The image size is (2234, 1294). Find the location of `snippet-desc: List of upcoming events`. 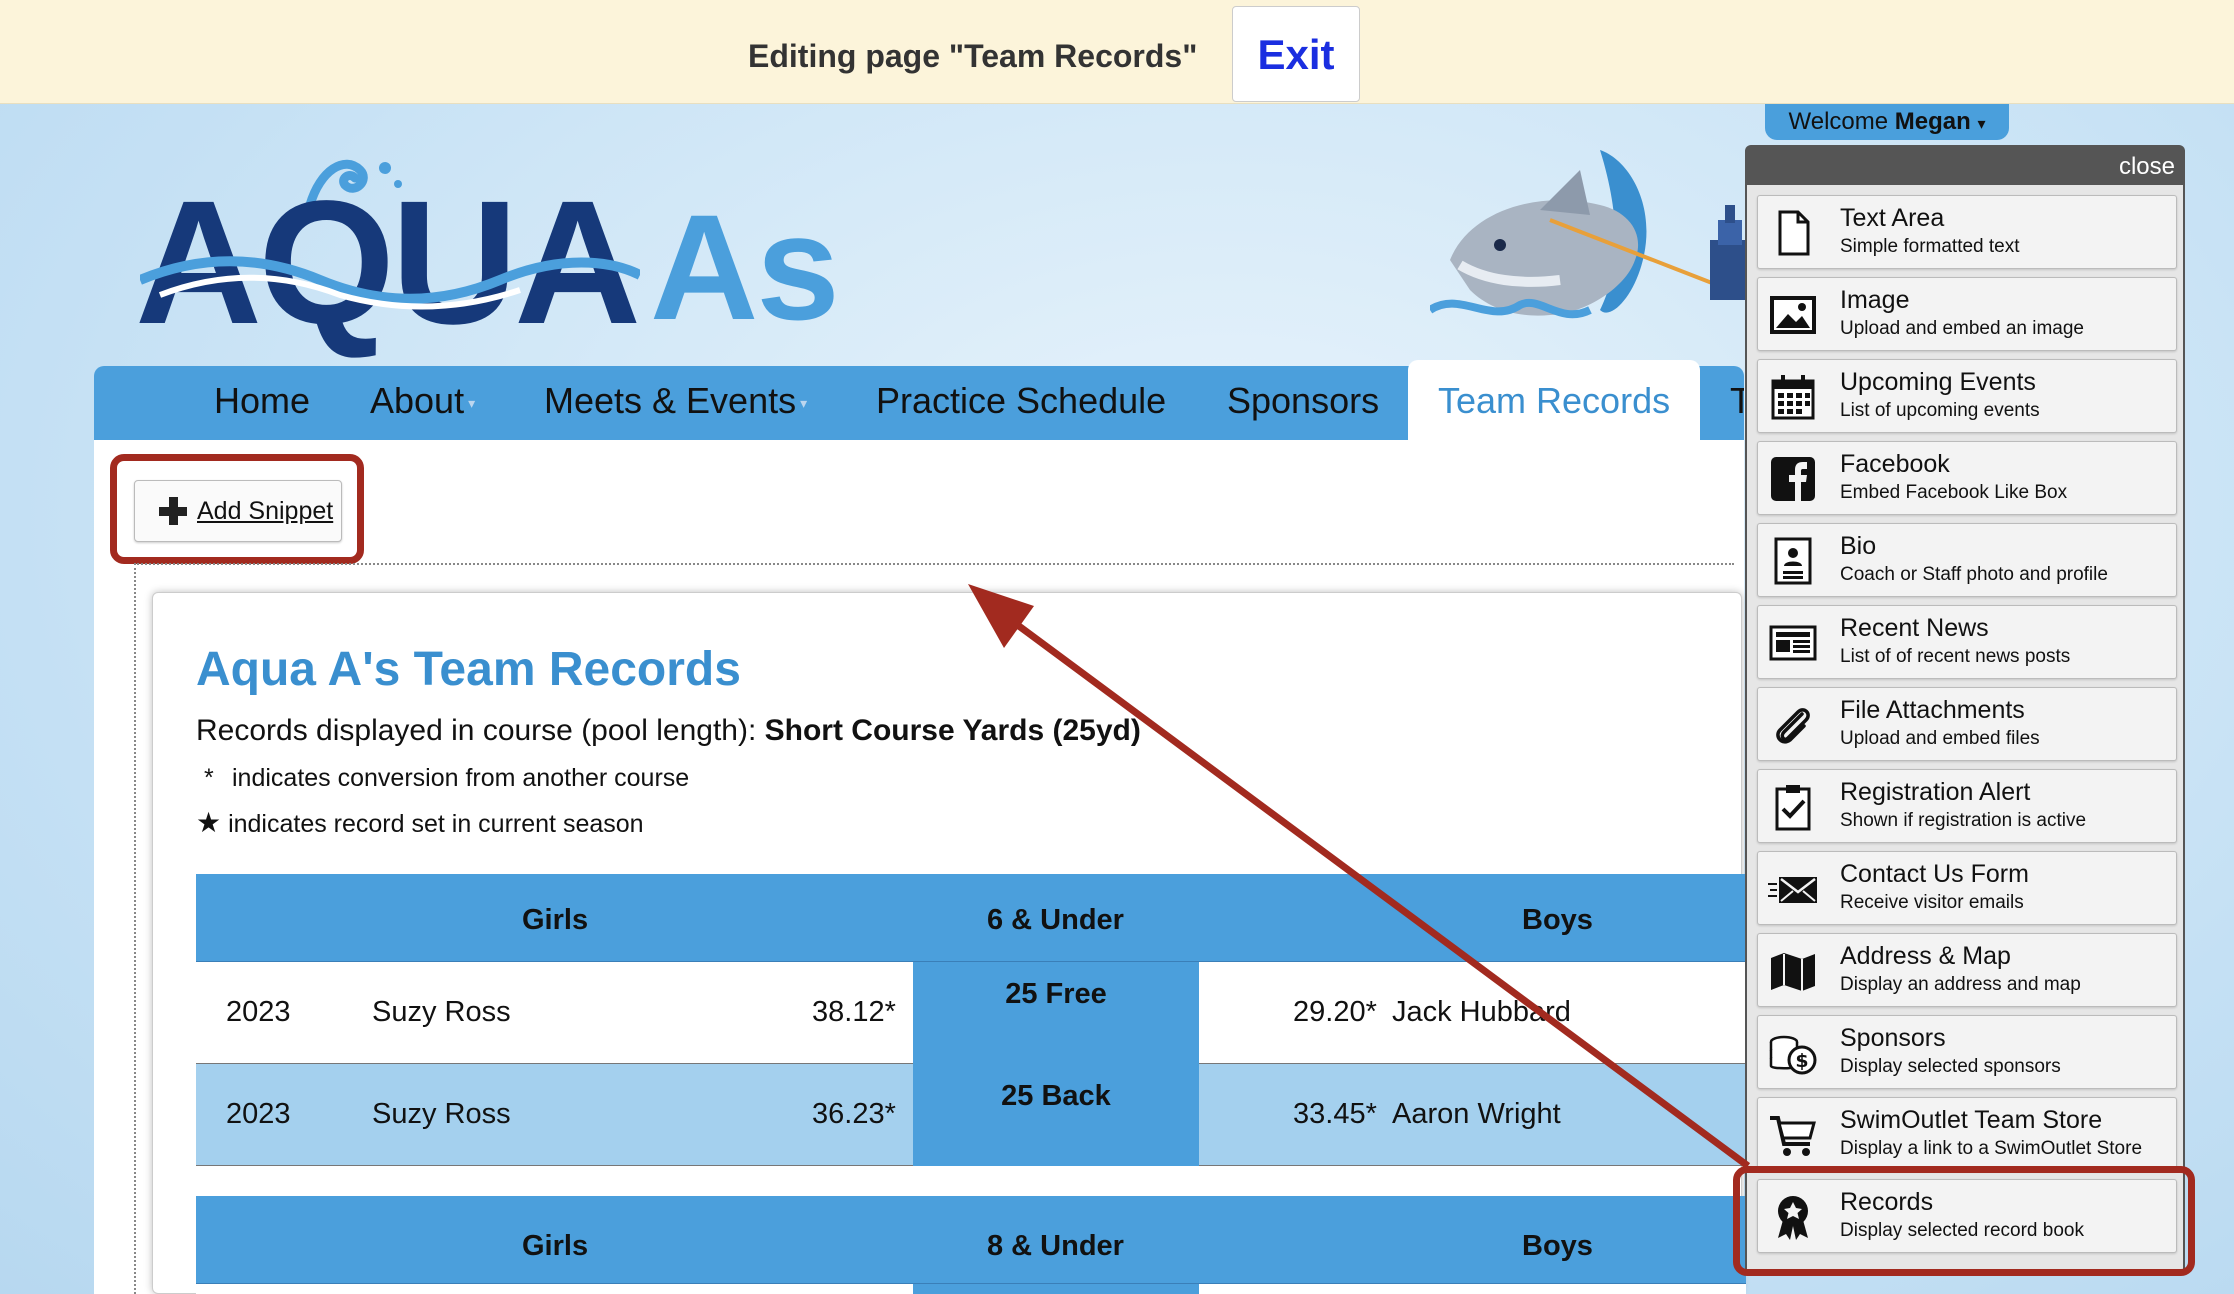

snippet-desc: List of upcoming events is located at coordinates (1940, 410).